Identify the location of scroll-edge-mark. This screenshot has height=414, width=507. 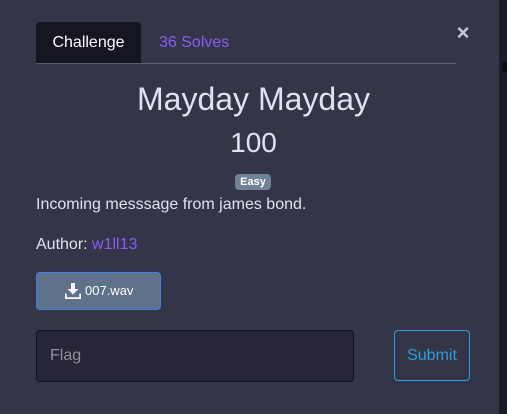
(504, 67).